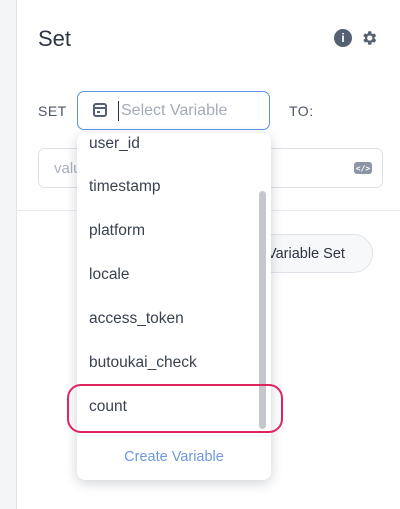 The height and width of the screenshot is (509, 400). I want to click on set-label: SET, so click(52, 111).